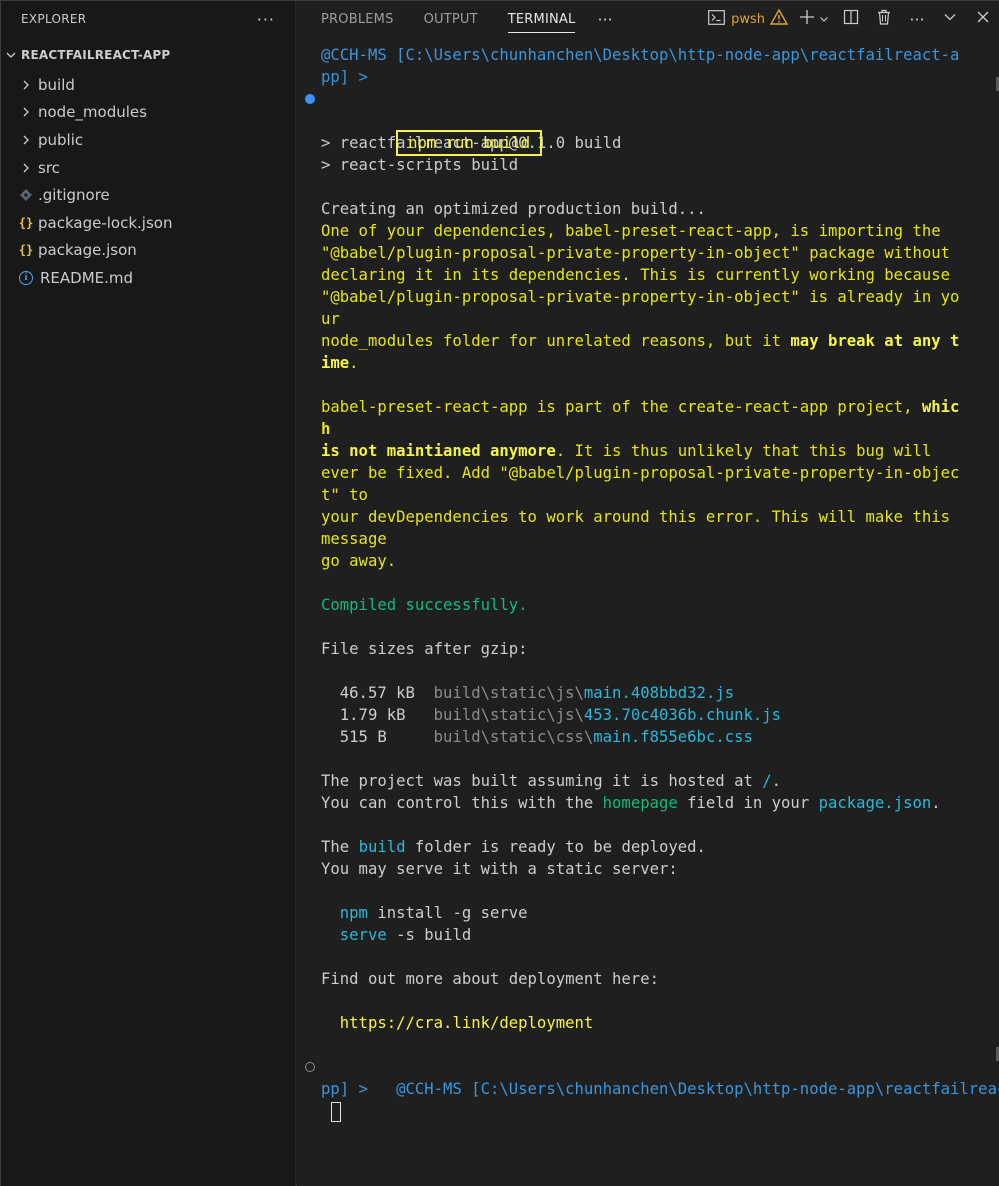 This screenshot has height=1186, width=999. Describe the element at coordinates (682, 715) in the screenshot. I see `file-name: 453.70c4036b.chunk.js` at that location.